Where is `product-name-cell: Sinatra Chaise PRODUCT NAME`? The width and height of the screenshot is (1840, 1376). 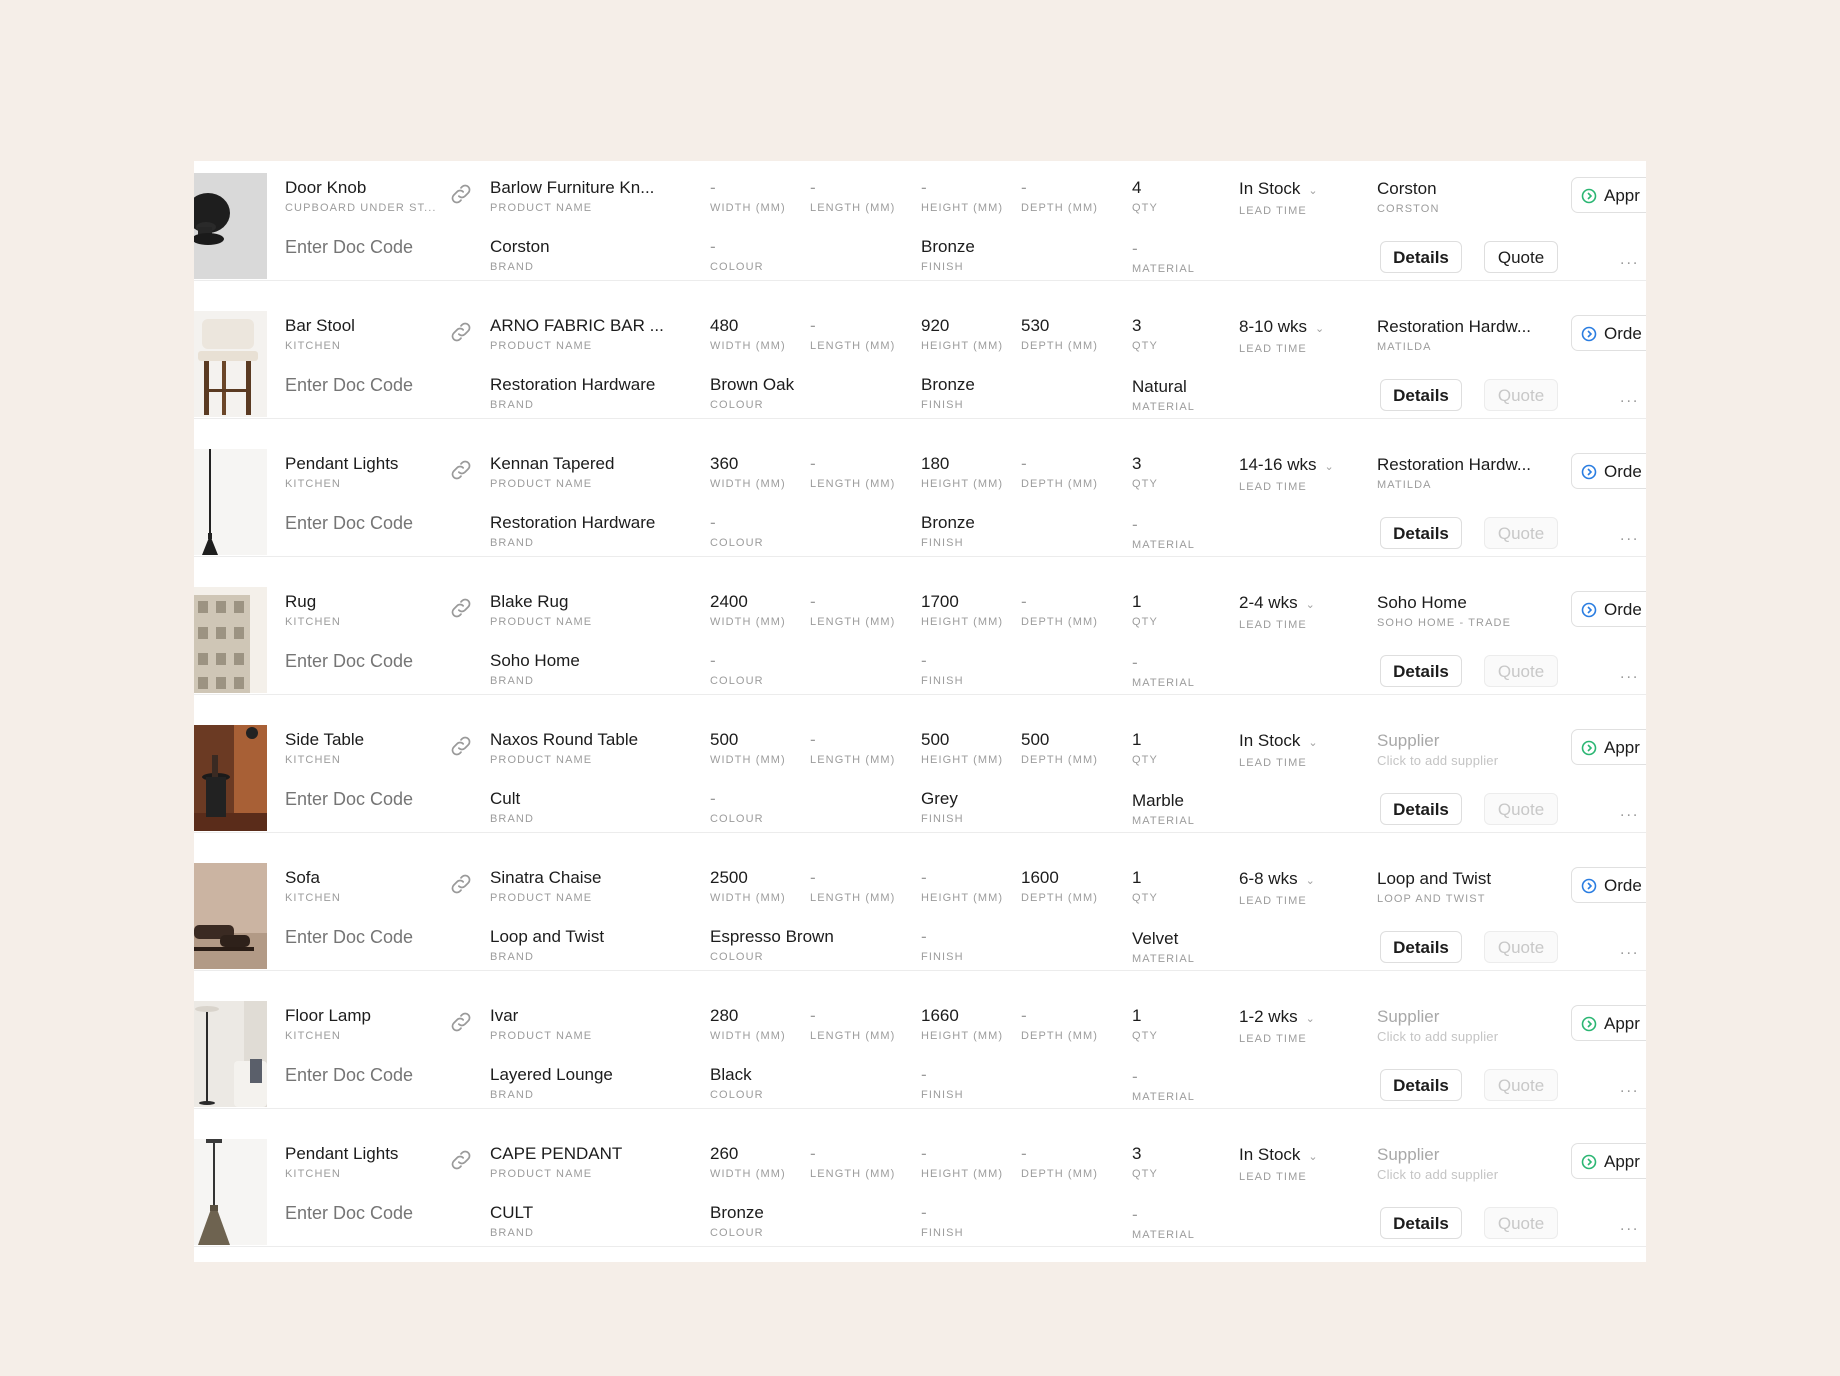 product-name-cell: Sinatra Chaise PRODUCT NAME is located at coordinates (546, 886).